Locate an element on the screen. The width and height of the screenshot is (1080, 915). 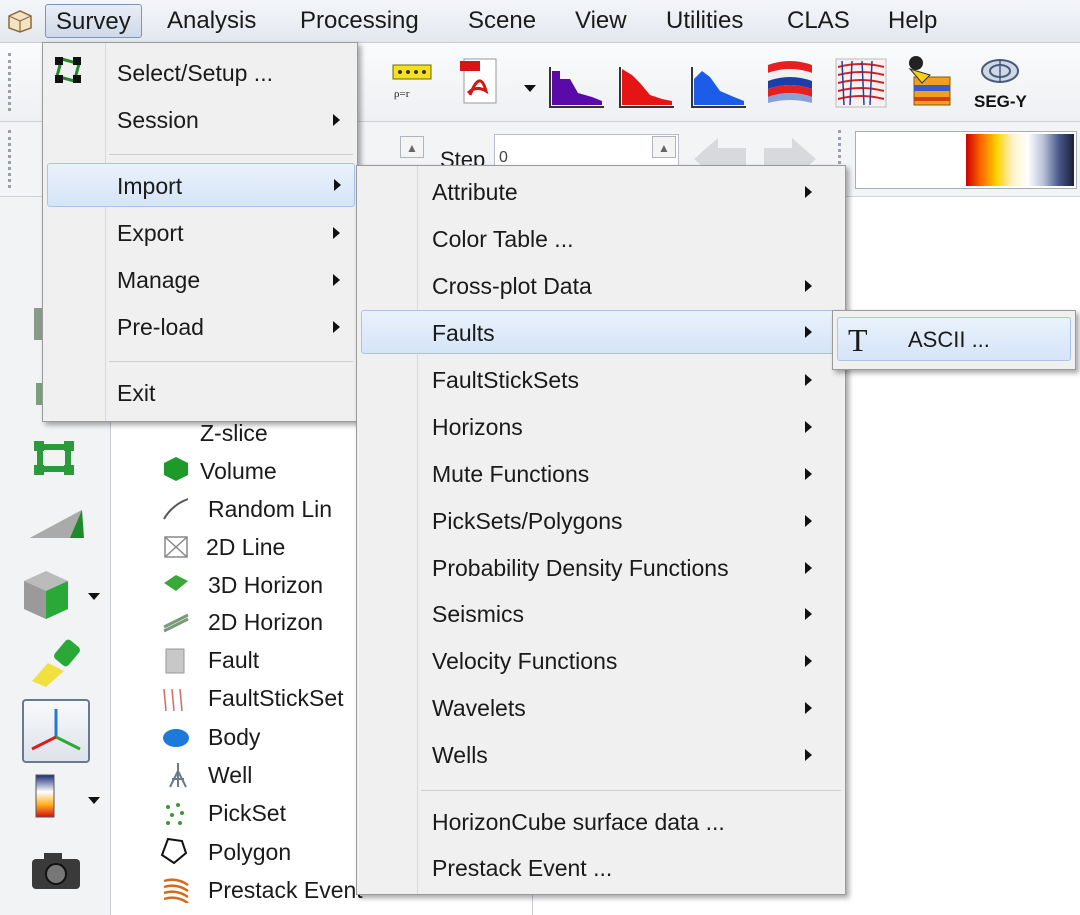
menu-view: View is located at coordinates (601, 21).